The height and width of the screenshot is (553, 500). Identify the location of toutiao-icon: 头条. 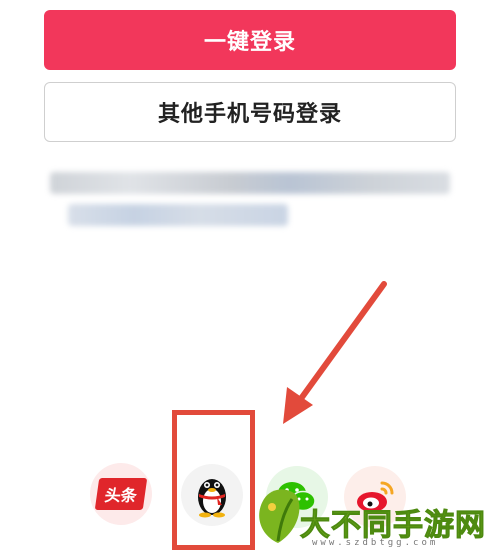
(121, 494).